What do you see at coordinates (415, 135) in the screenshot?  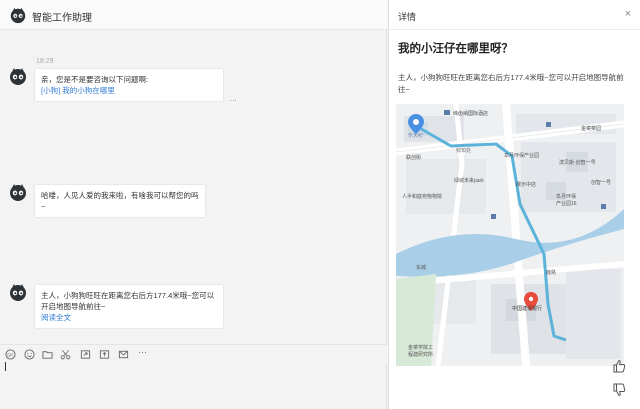 I see `map-label: 乐天纪` at bounding box center [415, 135].